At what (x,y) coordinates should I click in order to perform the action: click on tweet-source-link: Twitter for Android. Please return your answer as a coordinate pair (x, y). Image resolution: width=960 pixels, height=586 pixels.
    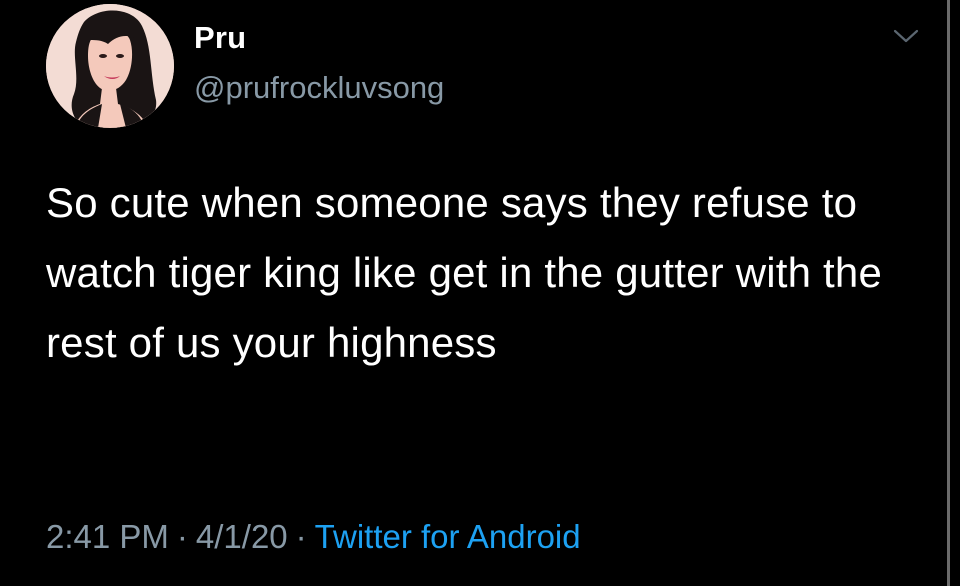
    Looking at the image, I should click on (448, 536).